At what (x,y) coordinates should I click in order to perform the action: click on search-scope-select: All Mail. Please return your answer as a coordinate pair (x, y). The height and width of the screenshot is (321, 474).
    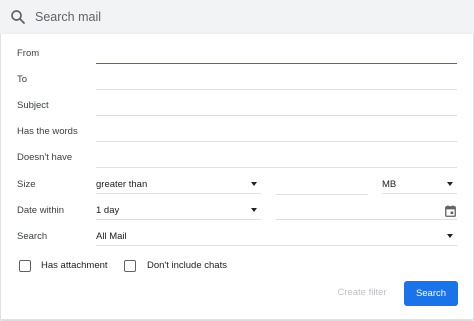
    Looking at the image, I should click on (276, 236).